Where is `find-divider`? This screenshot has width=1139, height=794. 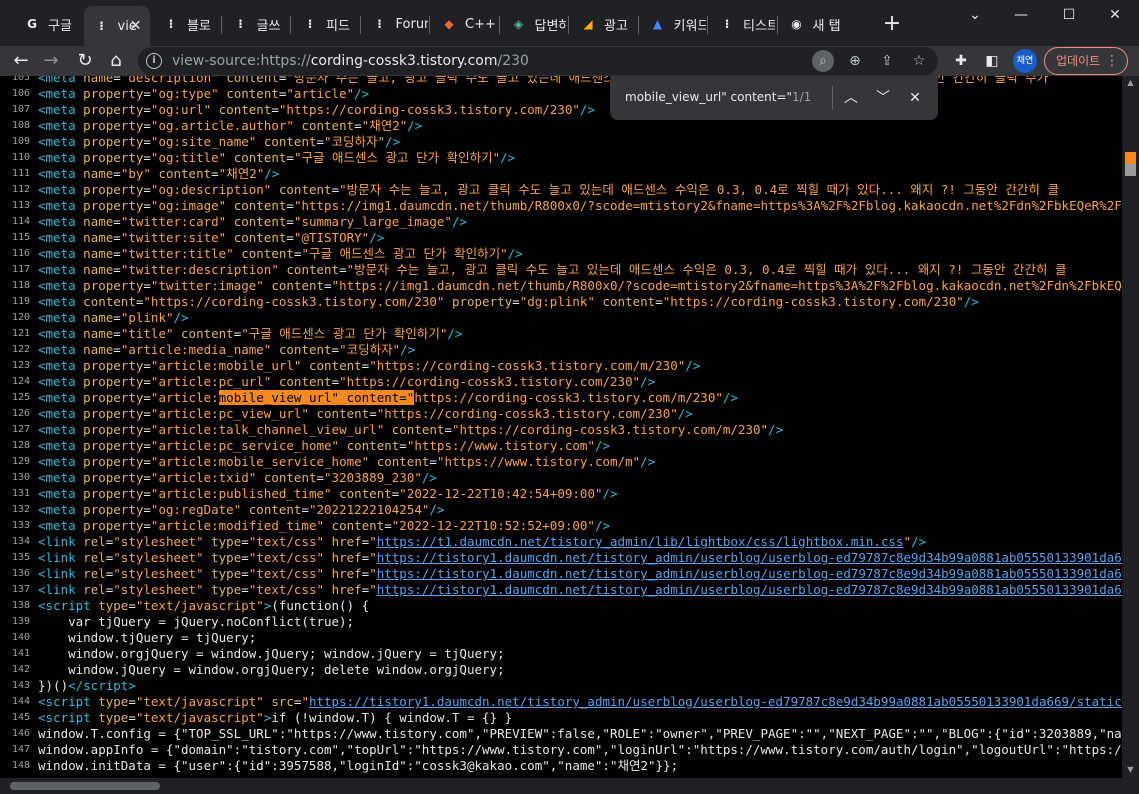
find-divider is located at coordinates (832, 98).